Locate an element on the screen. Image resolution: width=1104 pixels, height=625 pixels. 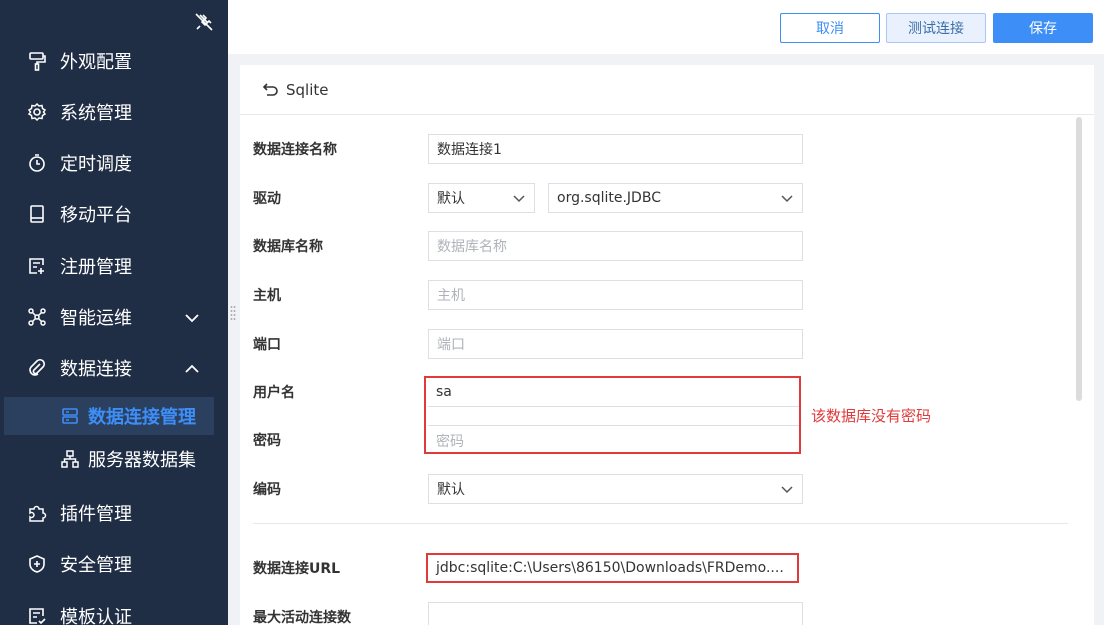
back-icon is located at coordinates (271, 90).